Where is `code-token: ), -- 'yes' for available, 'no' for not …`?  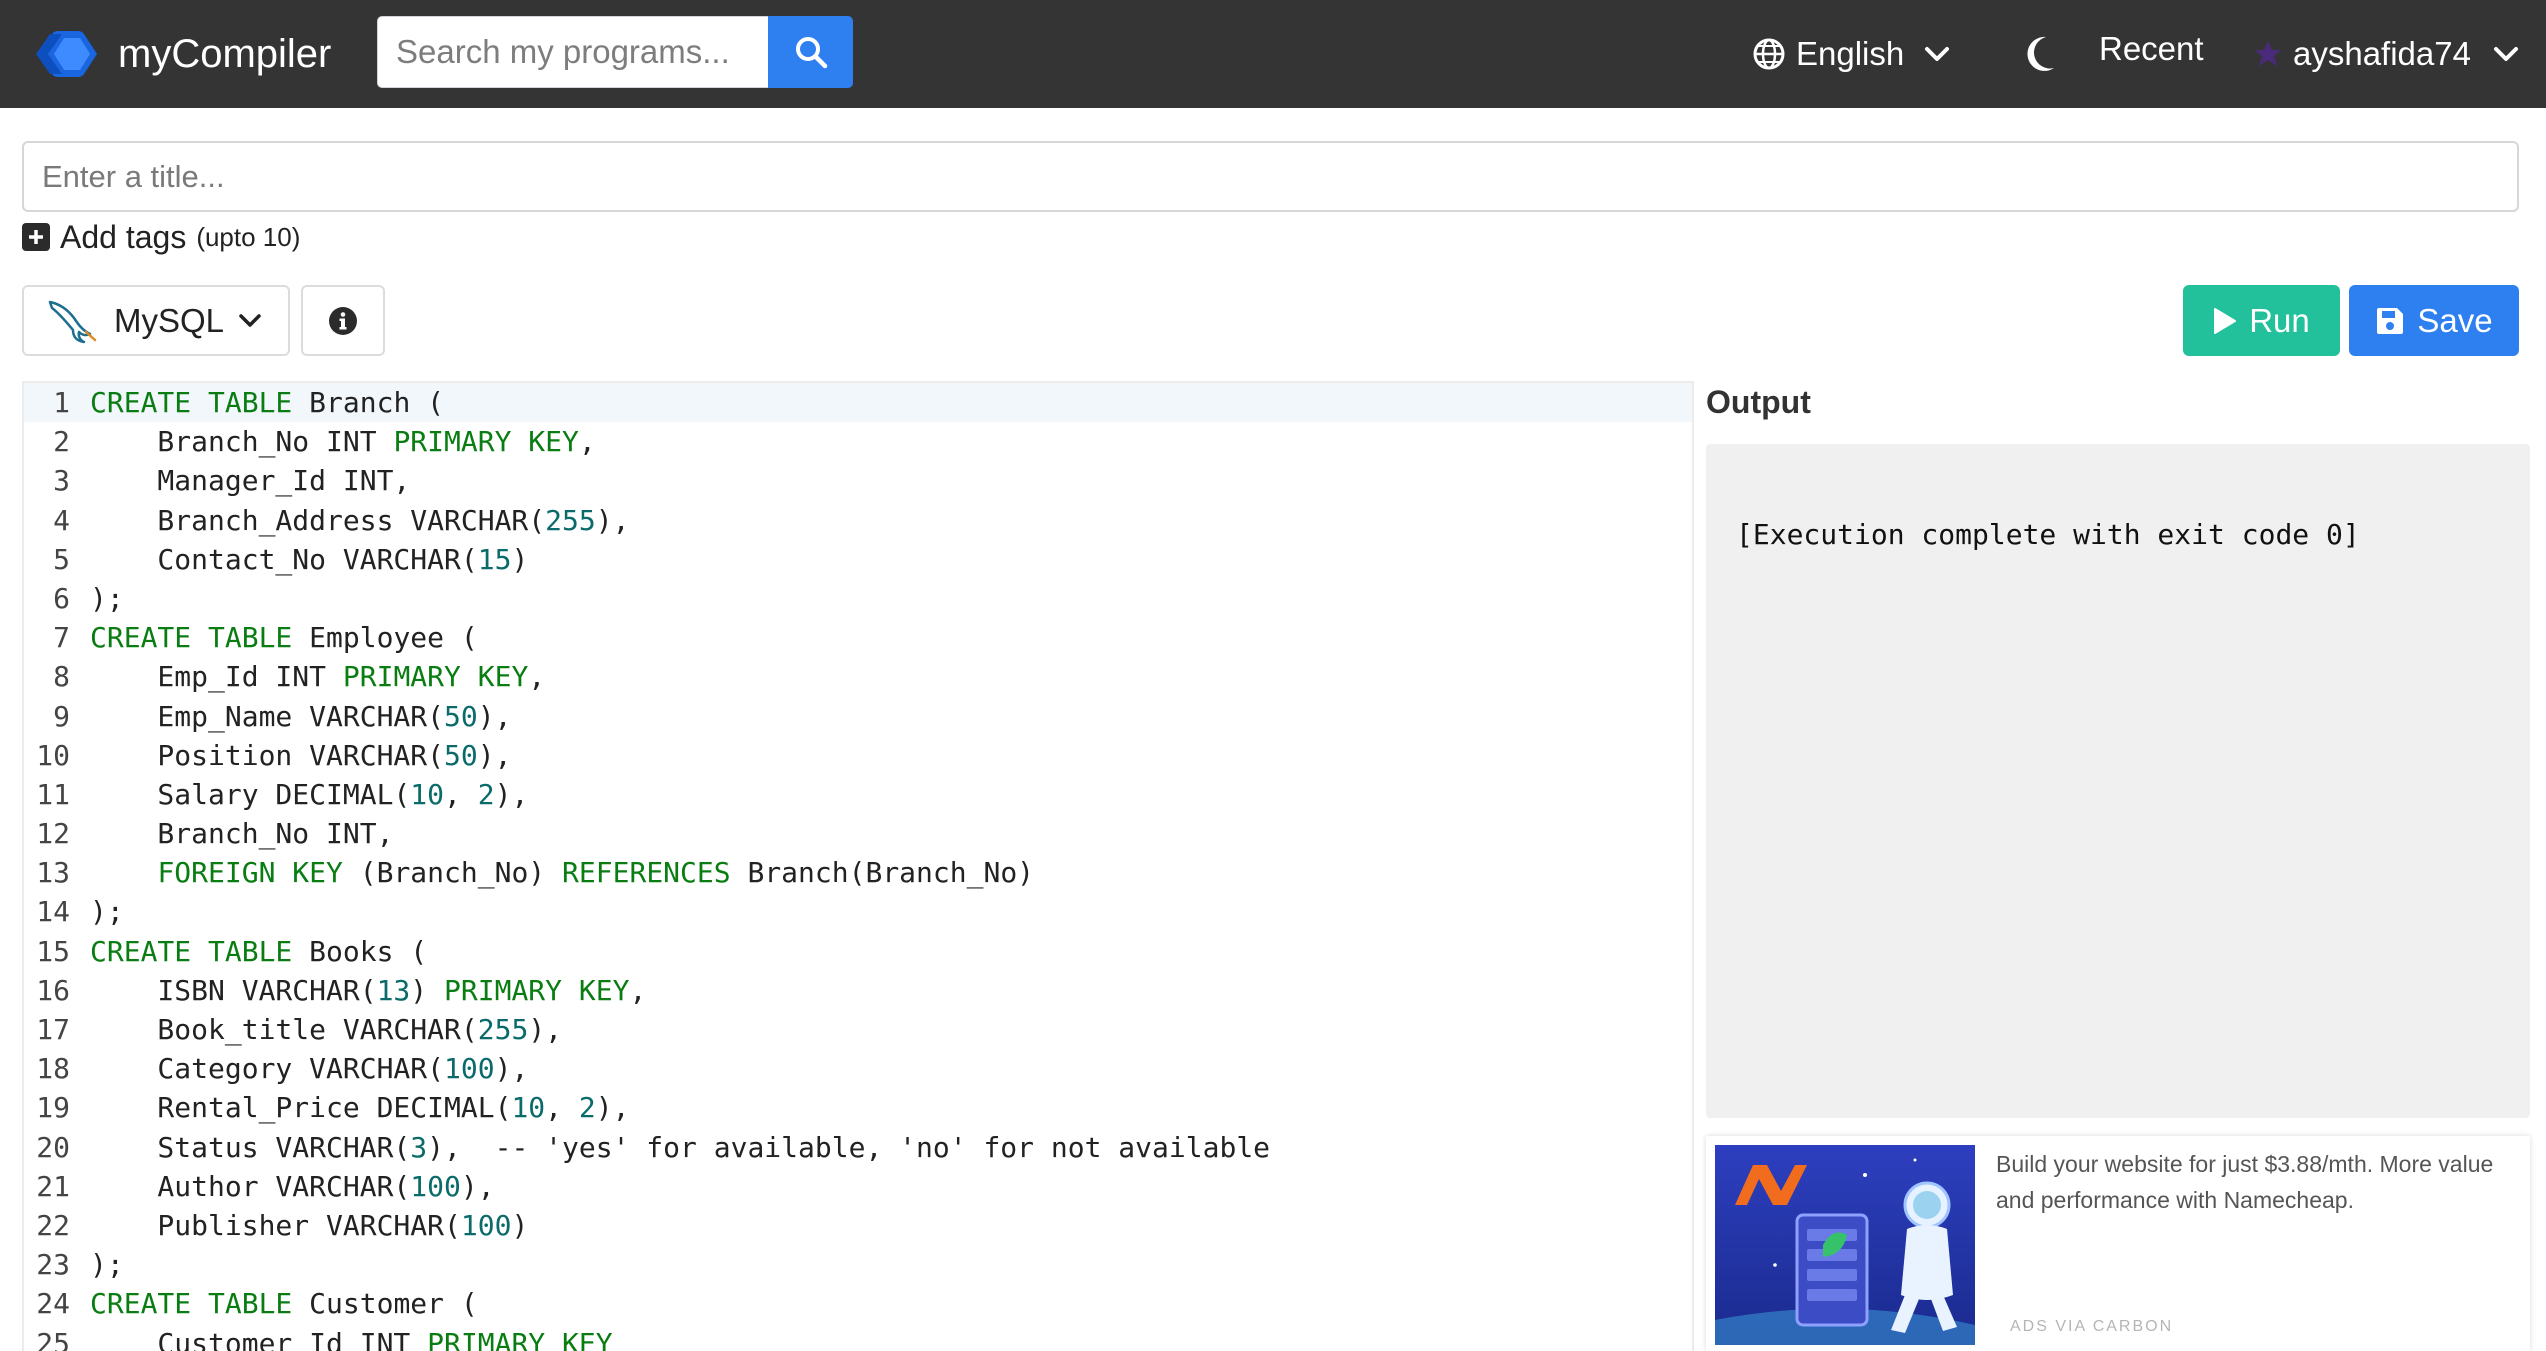 code-token: ), -- 'yes' for available, 'no' for not … is located at coordinates (849, 1147).